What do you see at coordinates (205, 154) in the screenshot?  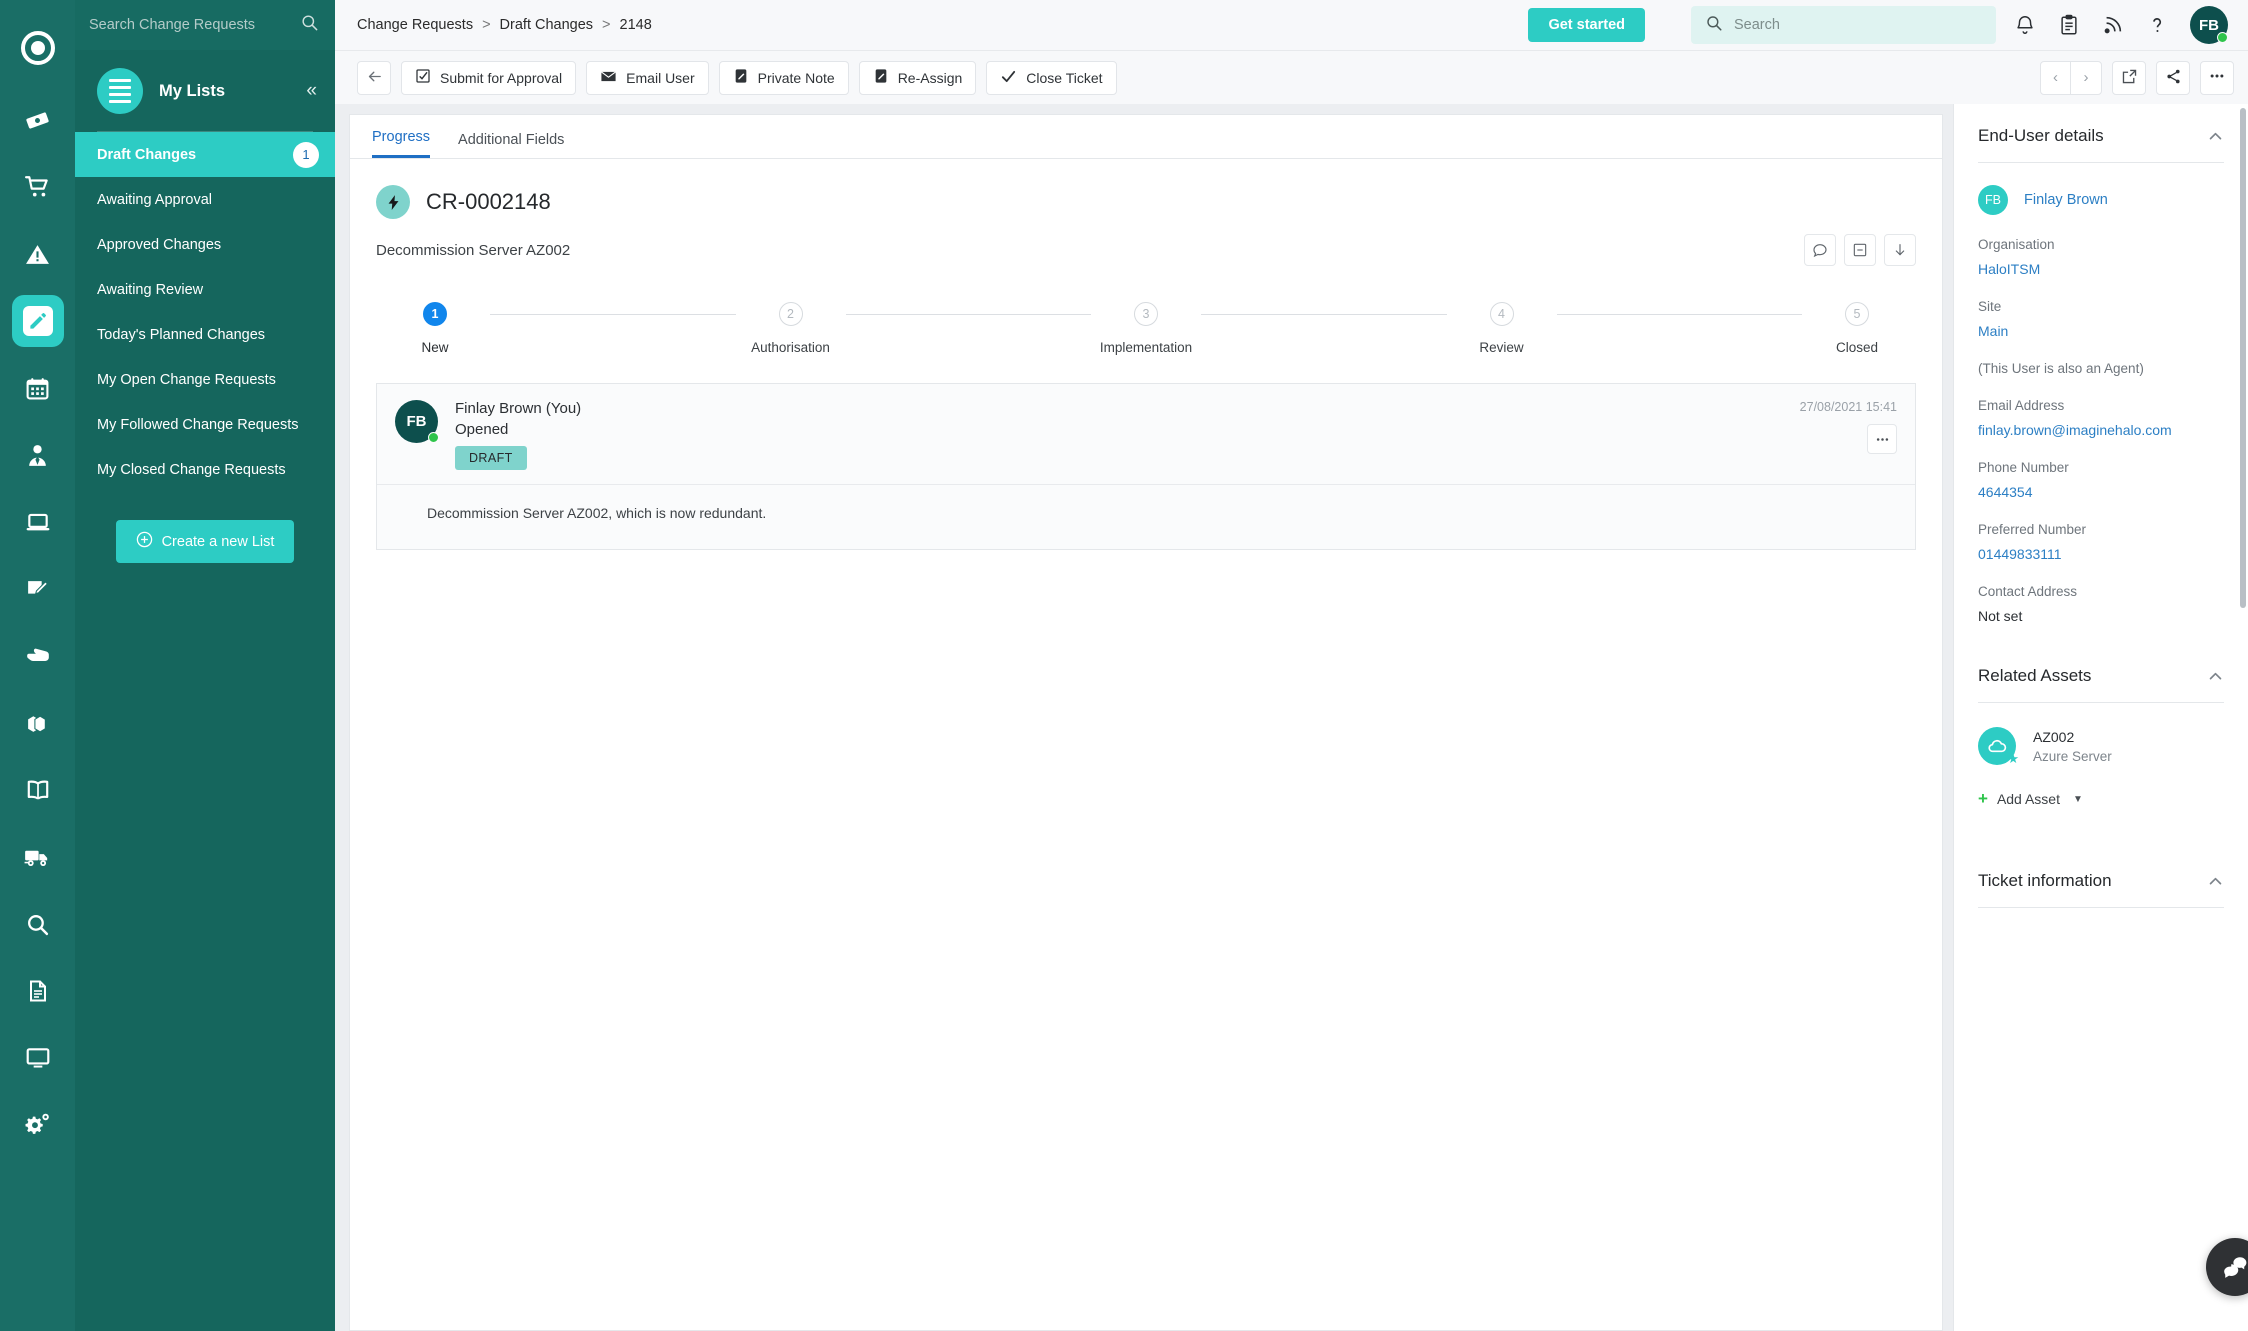 I see `sidebar-item-draft-changes: Draft Changes 1` at bounding box center [205, 154].